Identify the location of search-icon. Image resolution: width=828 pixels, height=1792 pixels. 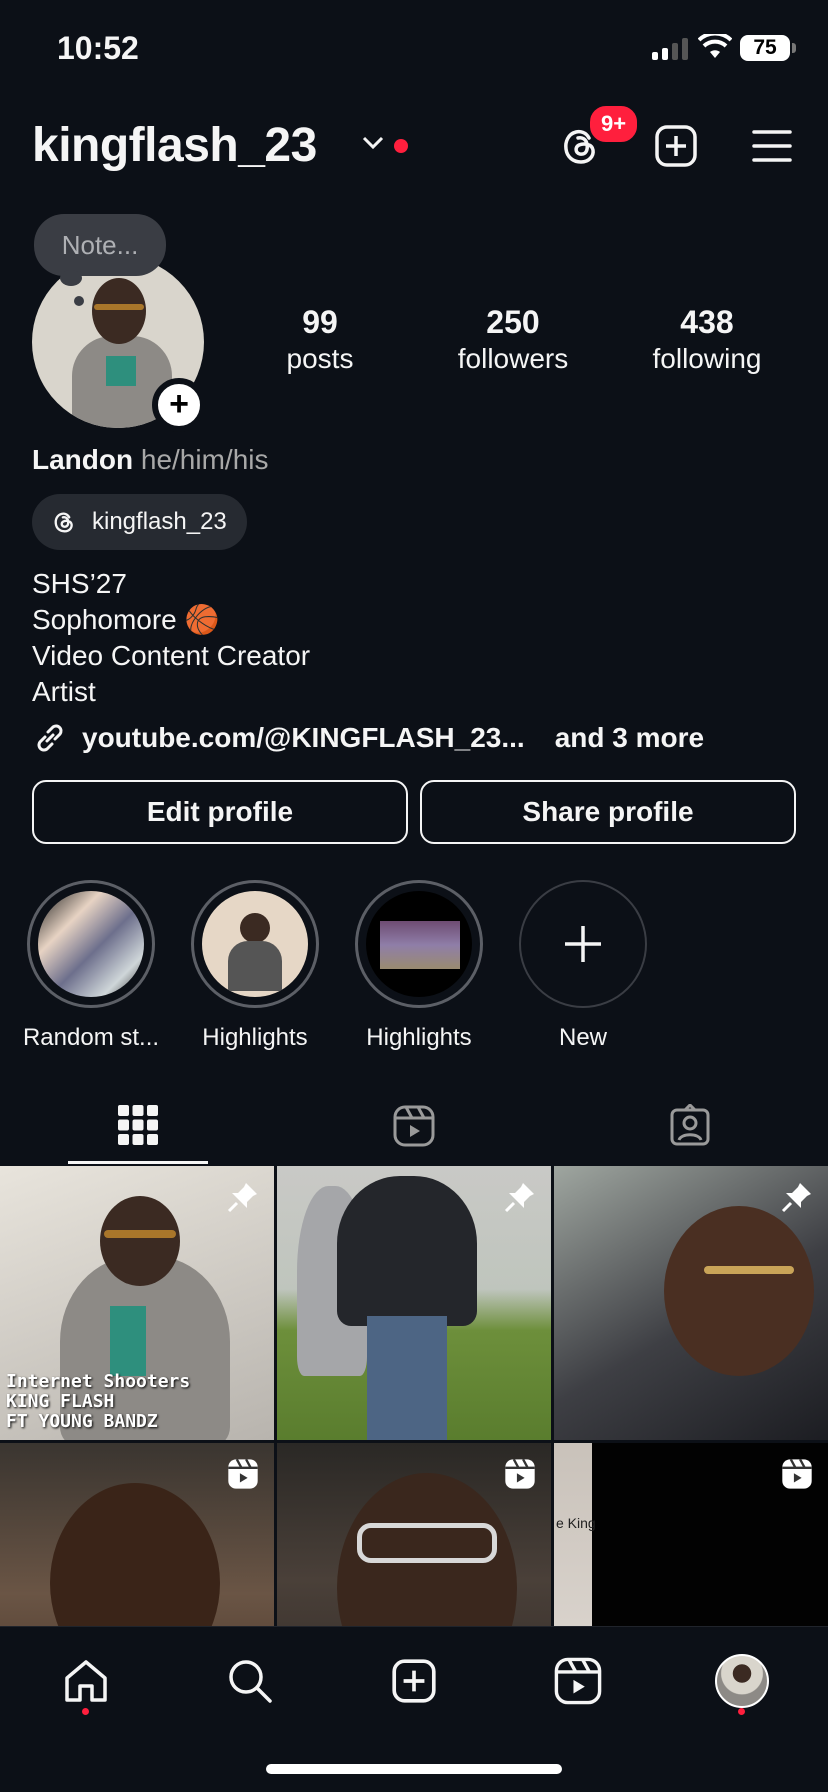
(250, 1681).